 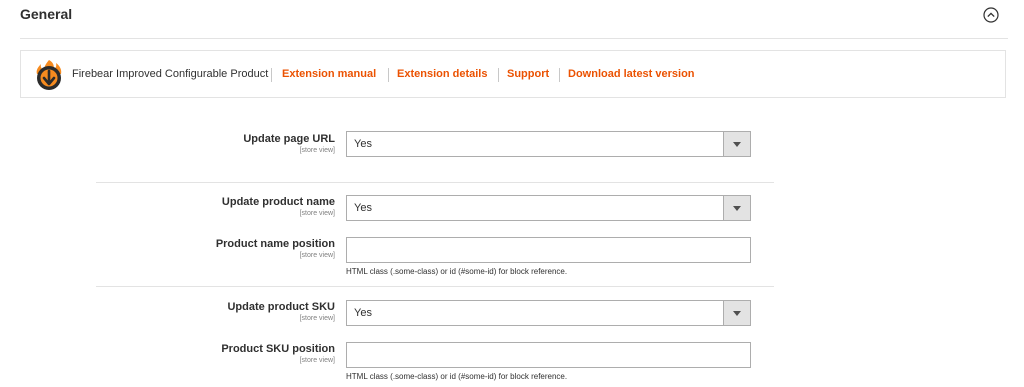 What do you see at coordinates (317, 255) in the screenshot?
I see `product-name-position-scope: [store view]` at bounding box center [317, 255].